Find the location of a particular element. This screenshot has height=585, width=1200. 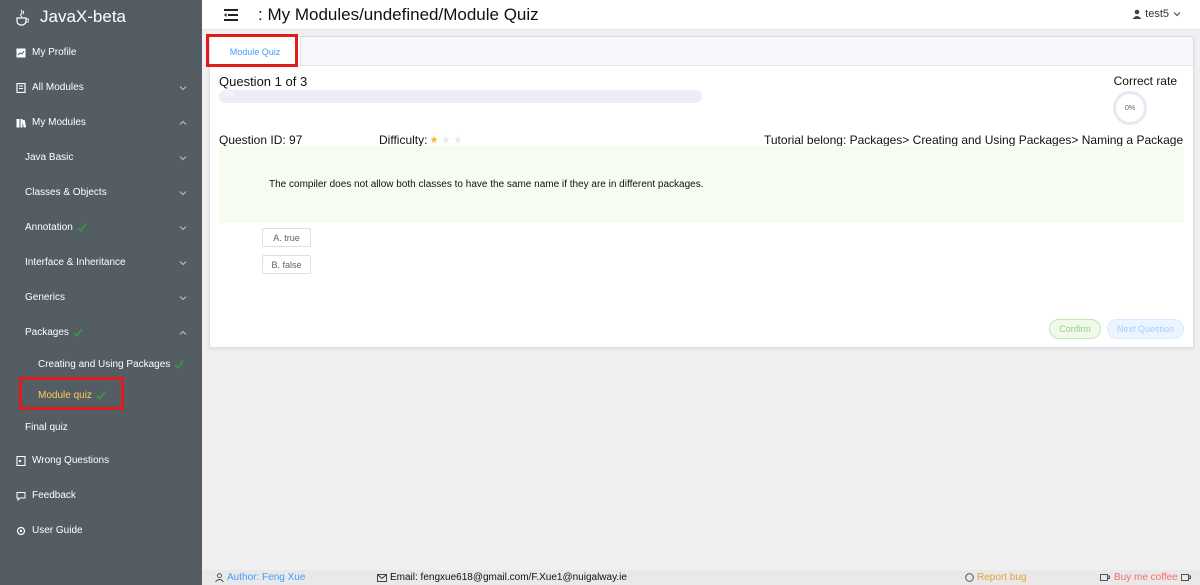

sidebar-item-label: Wrong Questions is located at coordinates (71, 460).